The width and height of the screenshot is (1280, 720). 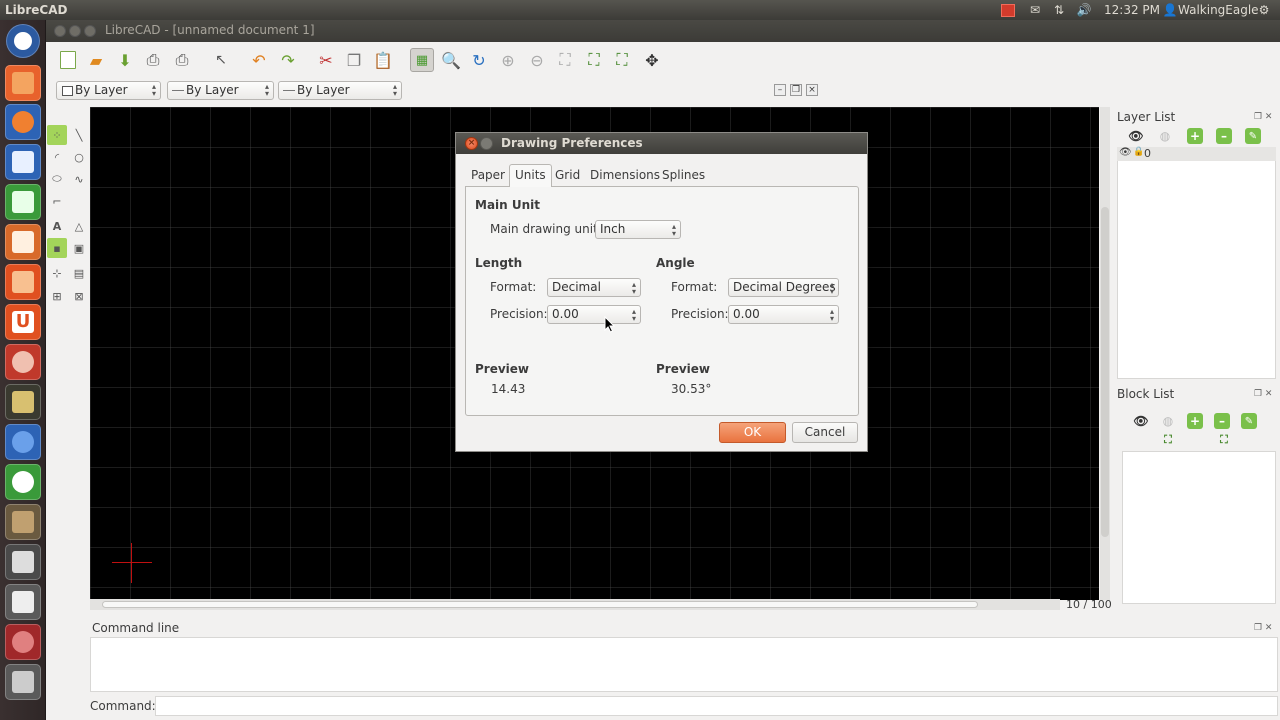 I want to click on add-layer-icon: +, so click(x=1195, y=136).